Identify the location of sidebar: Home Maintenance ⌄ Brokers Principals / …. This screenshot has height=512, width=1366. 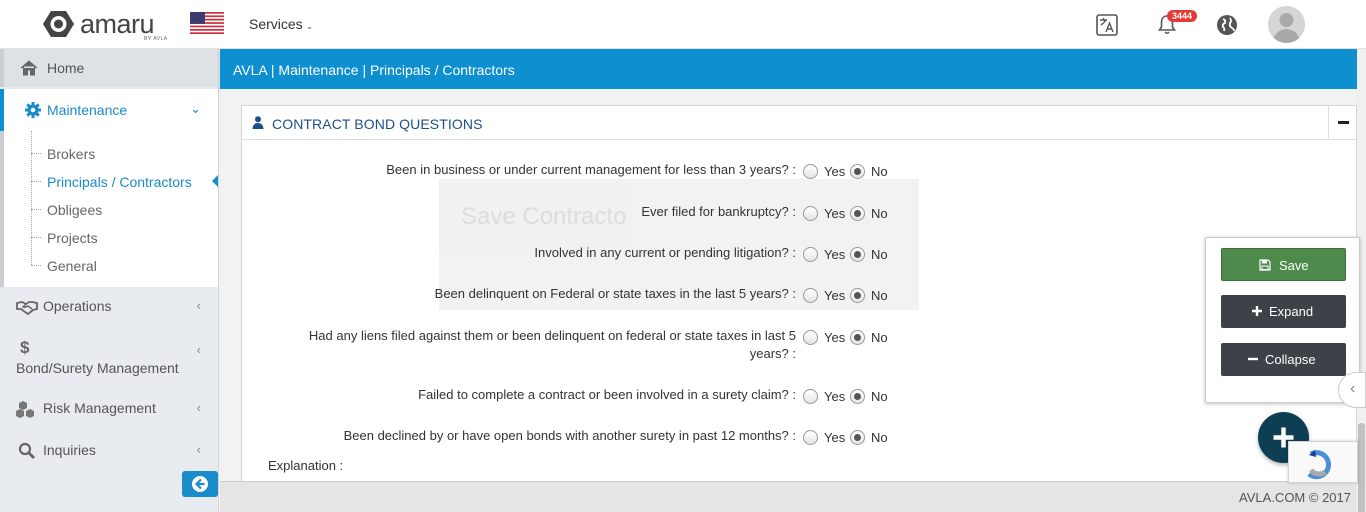
(109, 280).